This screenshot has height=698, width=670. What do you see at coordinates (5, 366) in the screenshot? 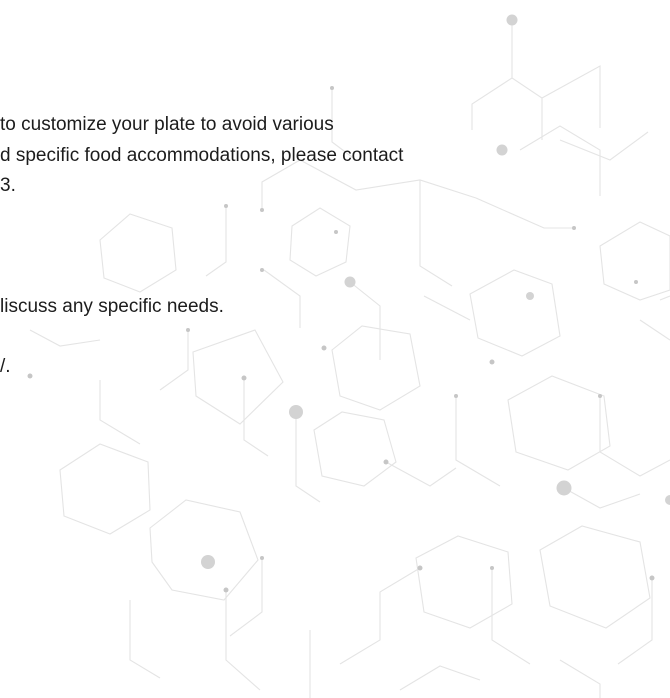
I see `paragraph-two-line-2: /.` at bounding box center [5, 366].